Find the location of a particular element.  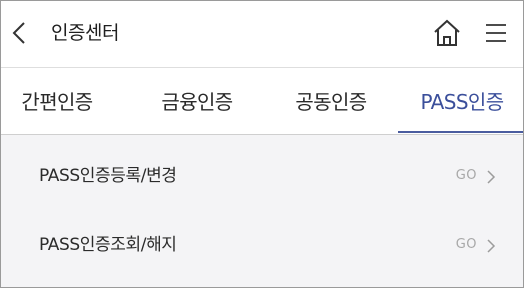

list-item-label: PASS인증등록/변경 is located at coordinates (108, 176).